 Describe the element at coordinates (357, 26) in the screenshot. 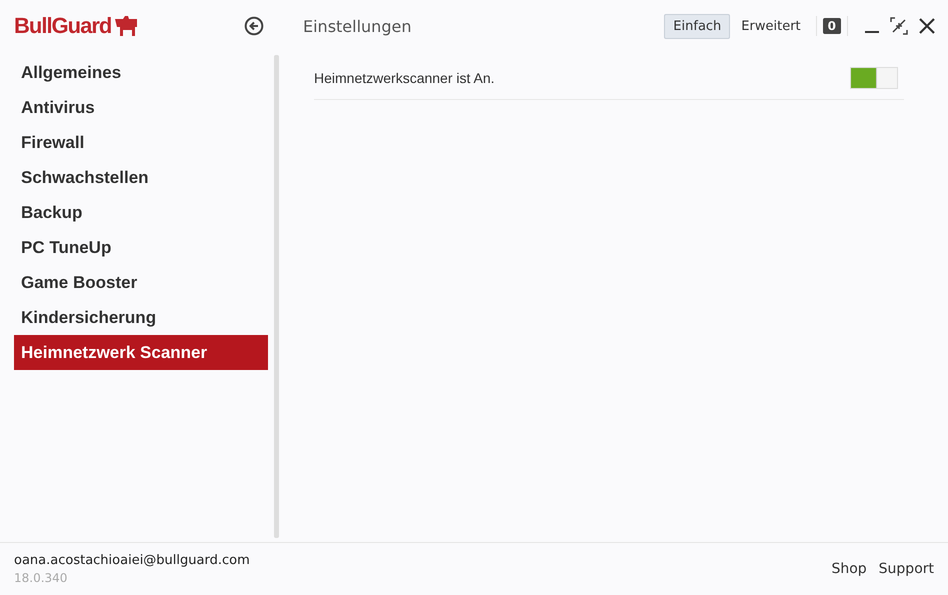

I see `page-title: Einstellungen` at that location.